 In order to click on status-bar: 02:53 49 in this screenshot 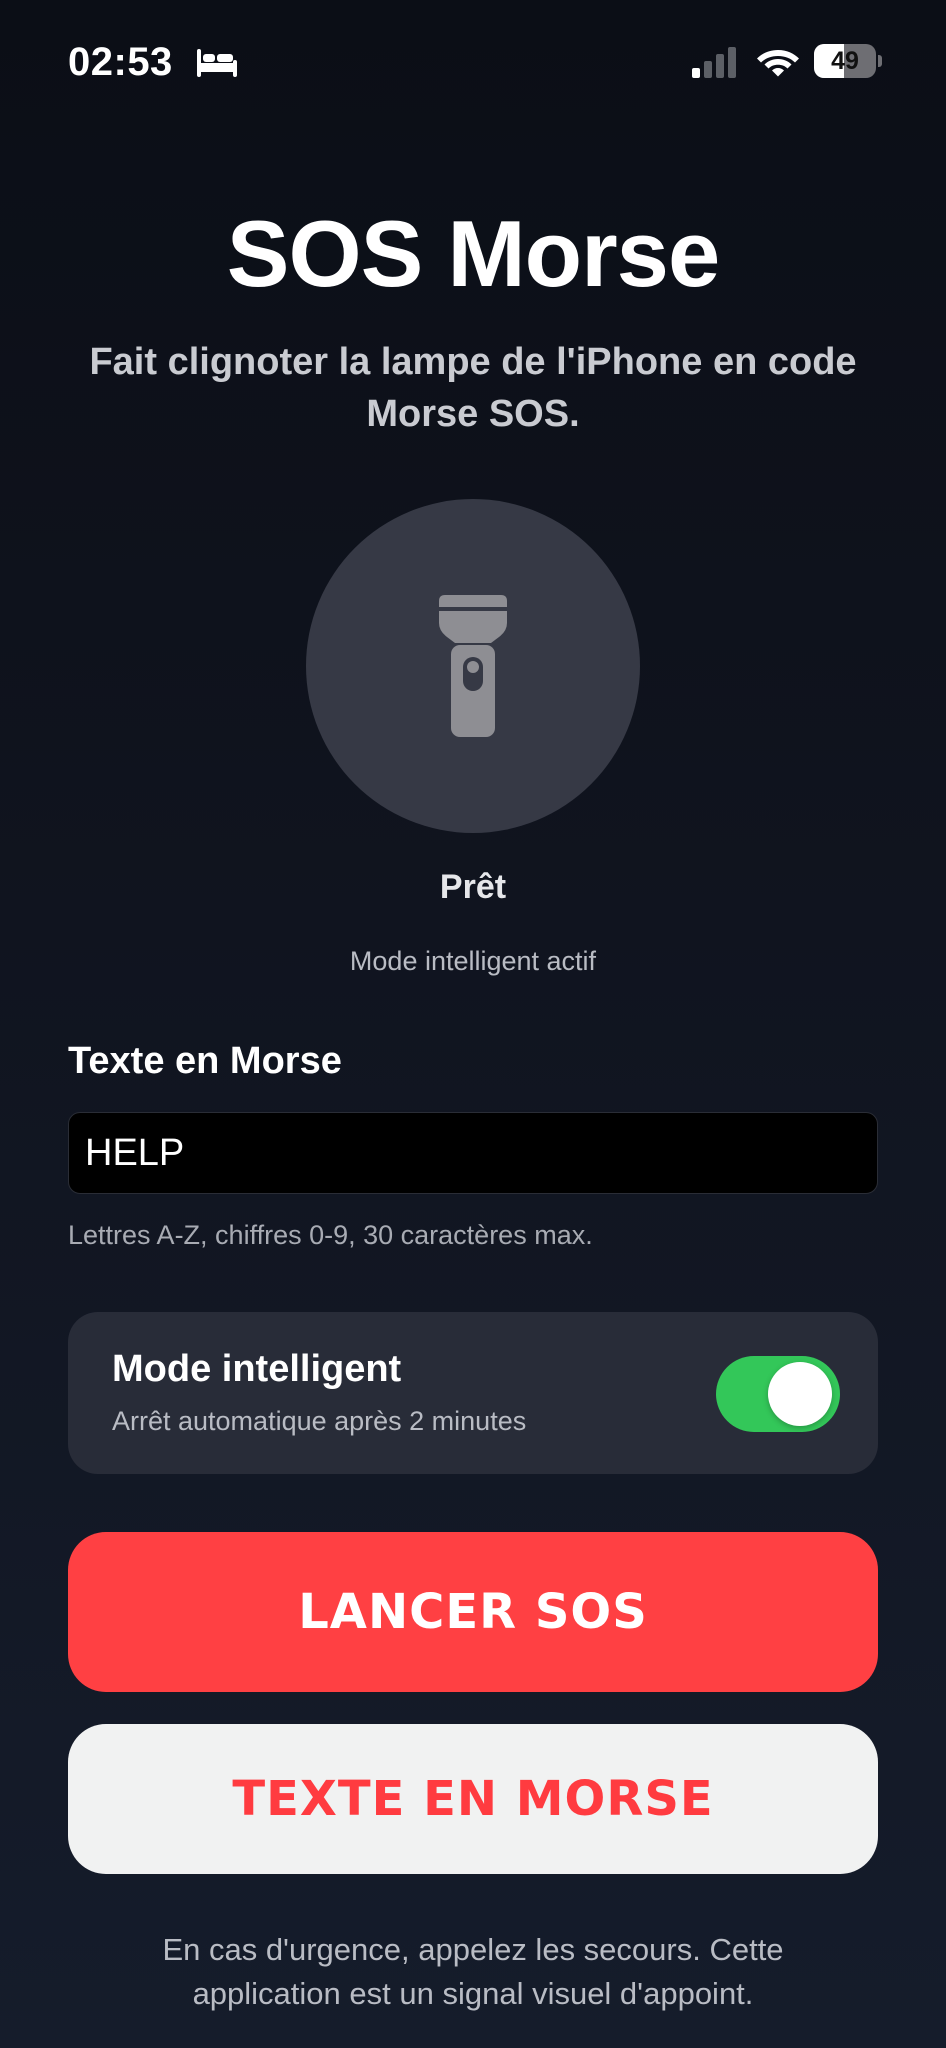, I will do `click(473, 60)`.